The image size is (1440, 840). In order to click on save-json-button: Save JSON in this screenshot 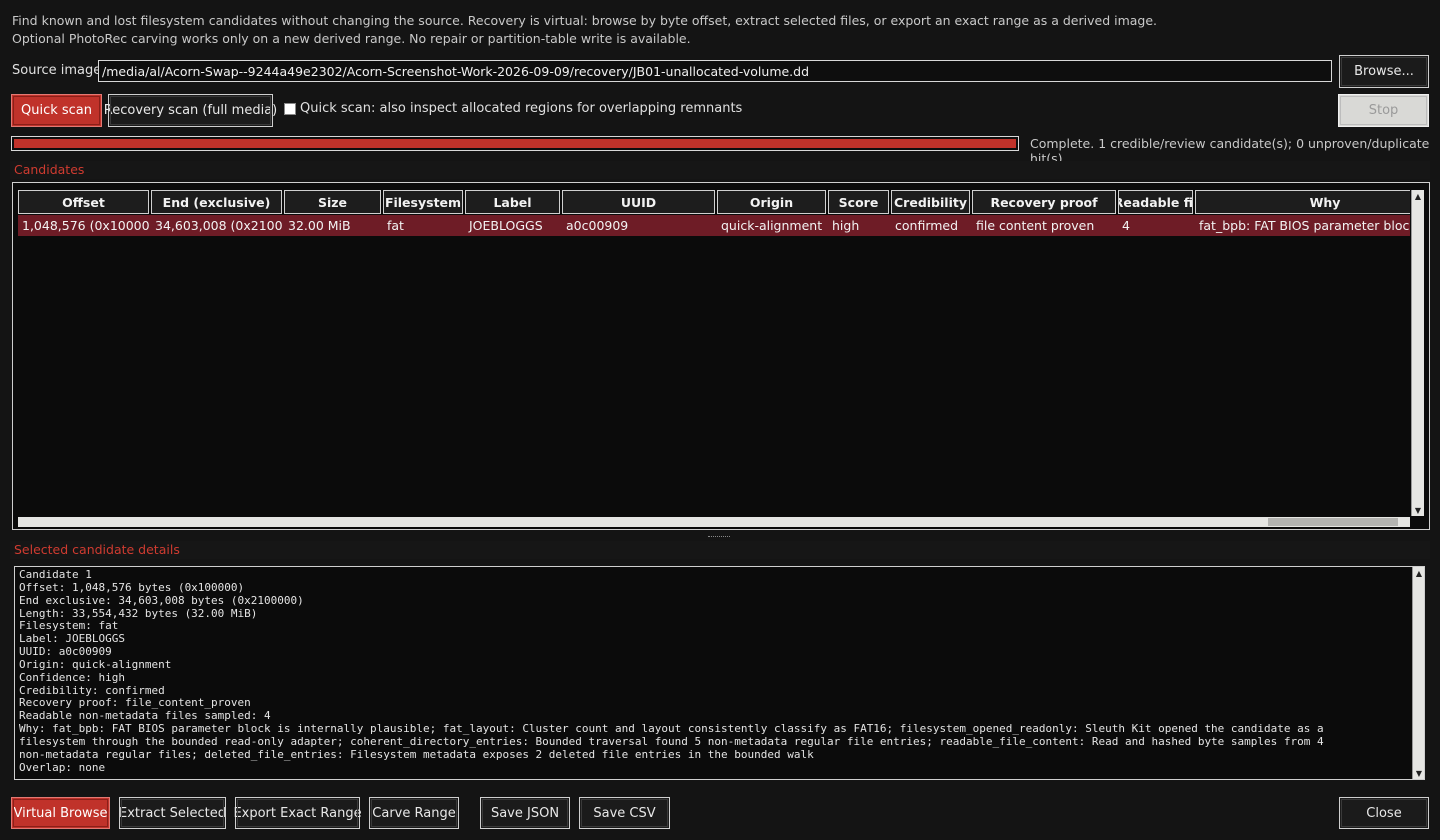, I will do `click(525, 813)`.